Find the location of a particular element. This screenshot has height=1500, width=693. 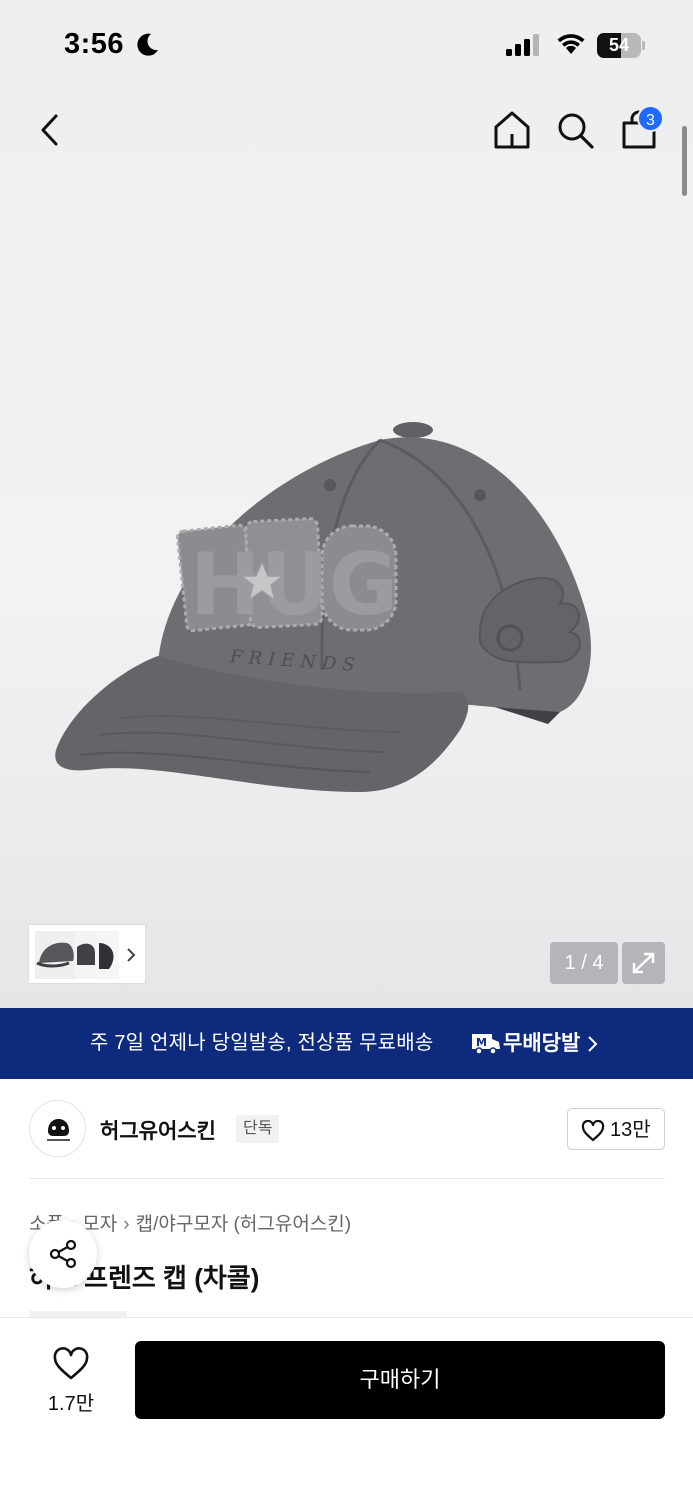

exclusive-tag: 단독 is located at coordinates (258, 1129).